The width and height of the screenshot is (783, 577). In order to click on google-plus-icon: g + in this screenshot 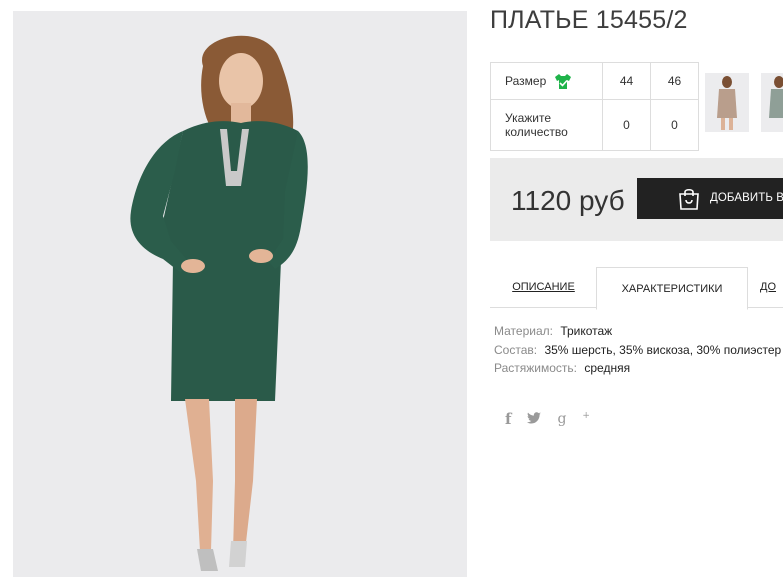, I will do `click(573, 419)`.